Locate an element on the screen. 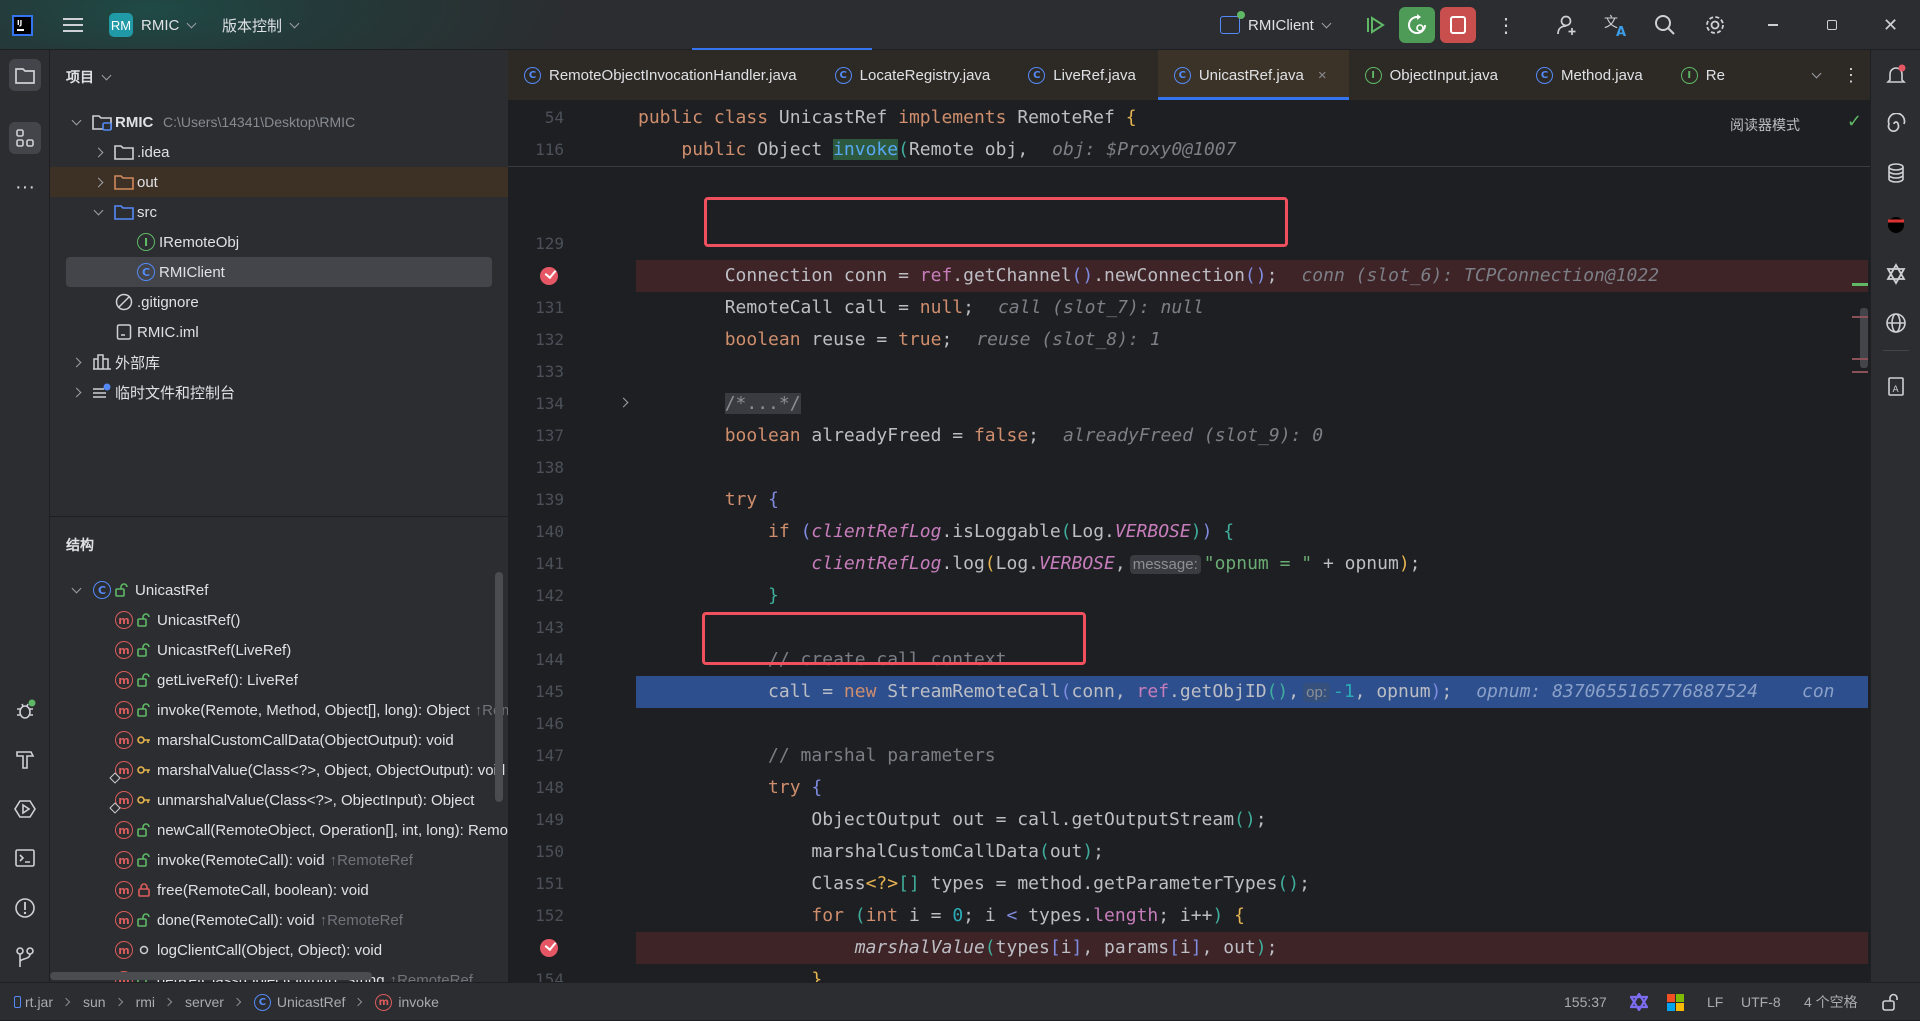 This screenshot has height=1021, width=1920. code-line: 134 /*...*/ is located at coordinates (1188, 404).